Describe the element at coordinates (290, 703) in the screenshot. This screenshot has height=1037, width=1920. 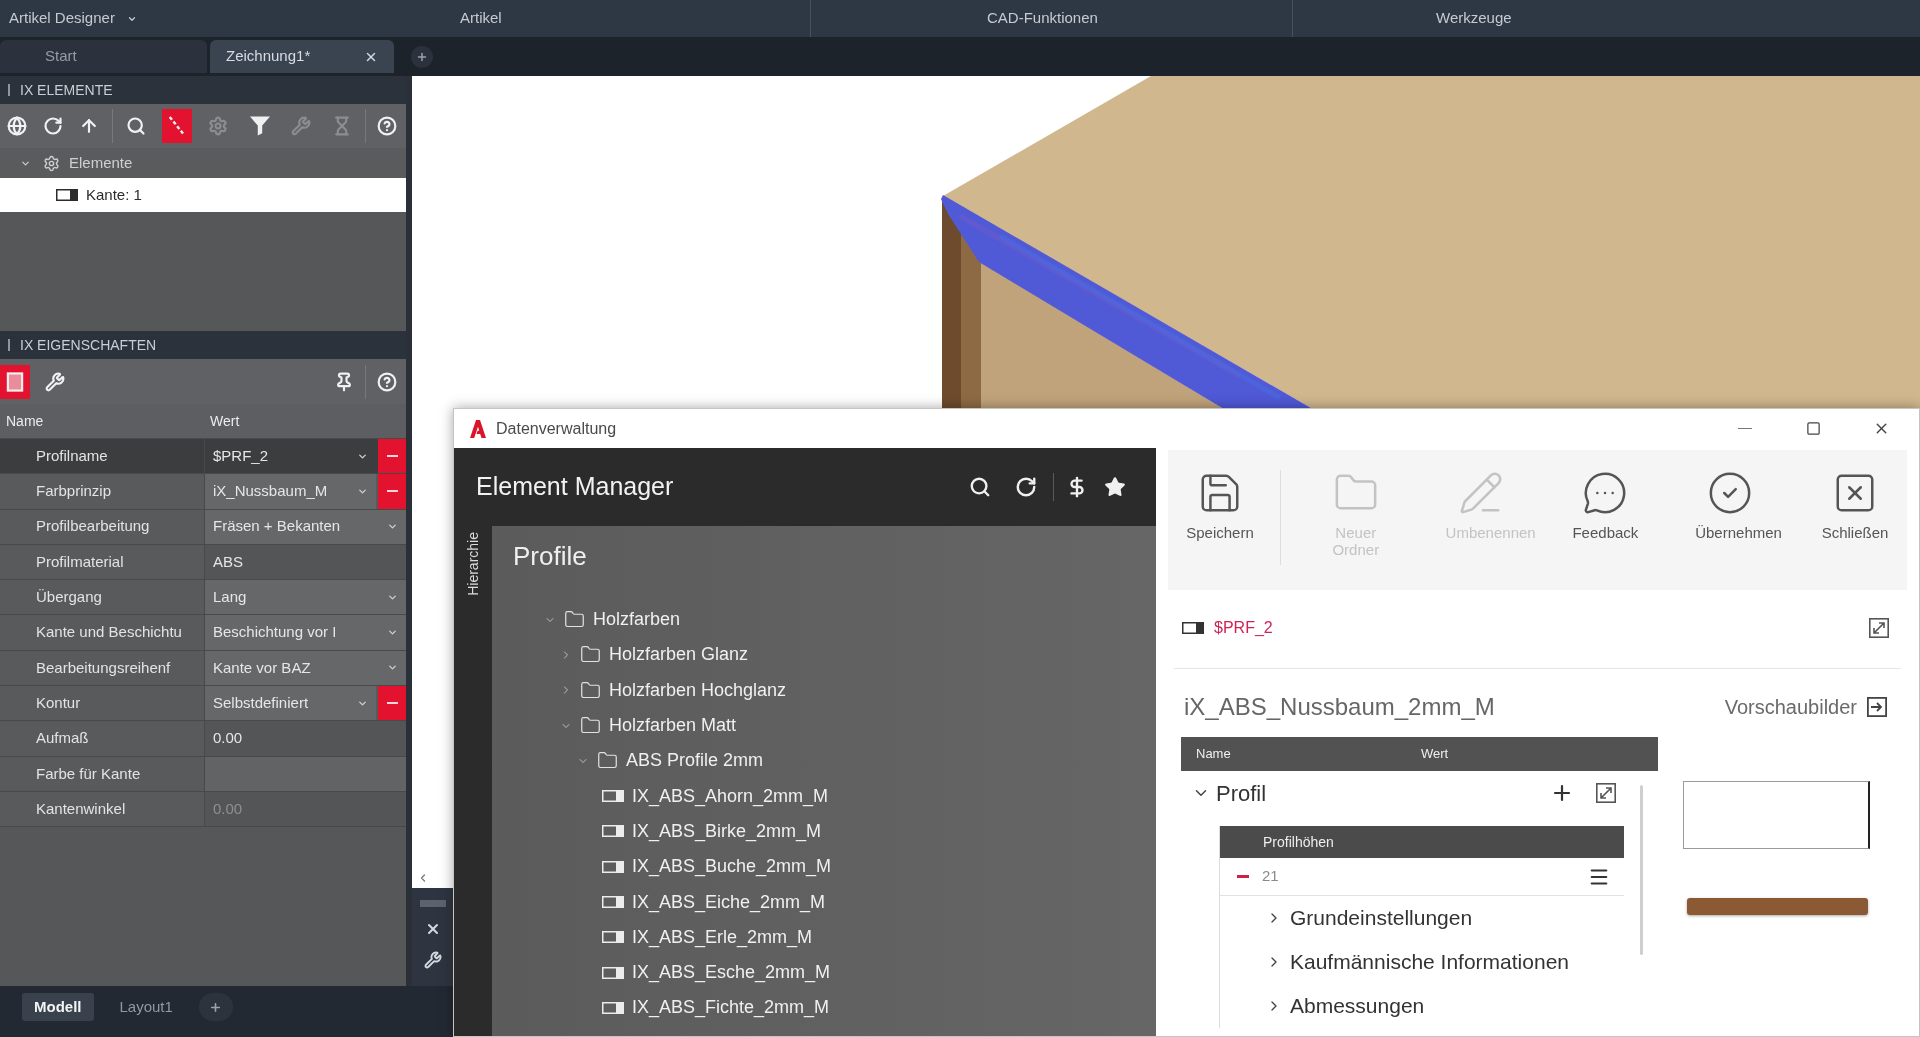
I see `dropdown: Selbstdefiniert` at that location.